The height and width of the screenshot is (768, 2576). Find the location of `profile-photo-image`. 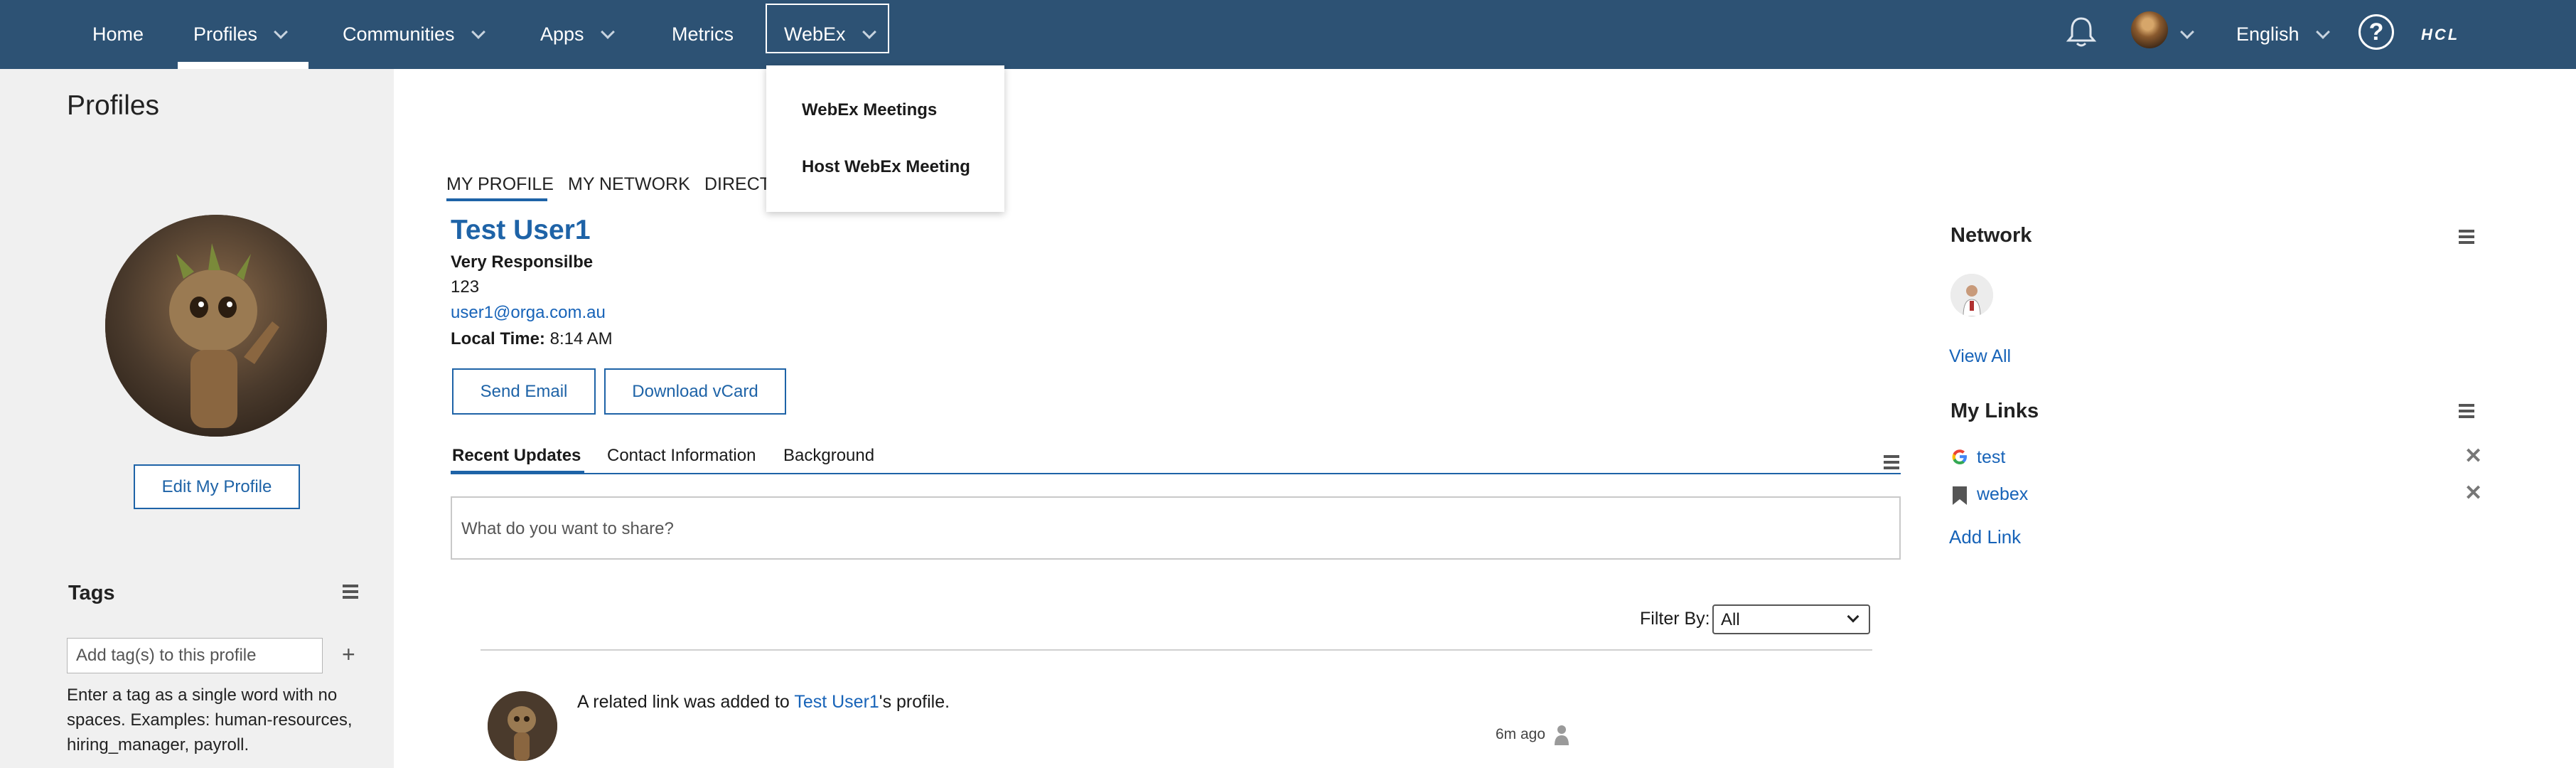

profile-photo-image is located at coordinates (216, 326).